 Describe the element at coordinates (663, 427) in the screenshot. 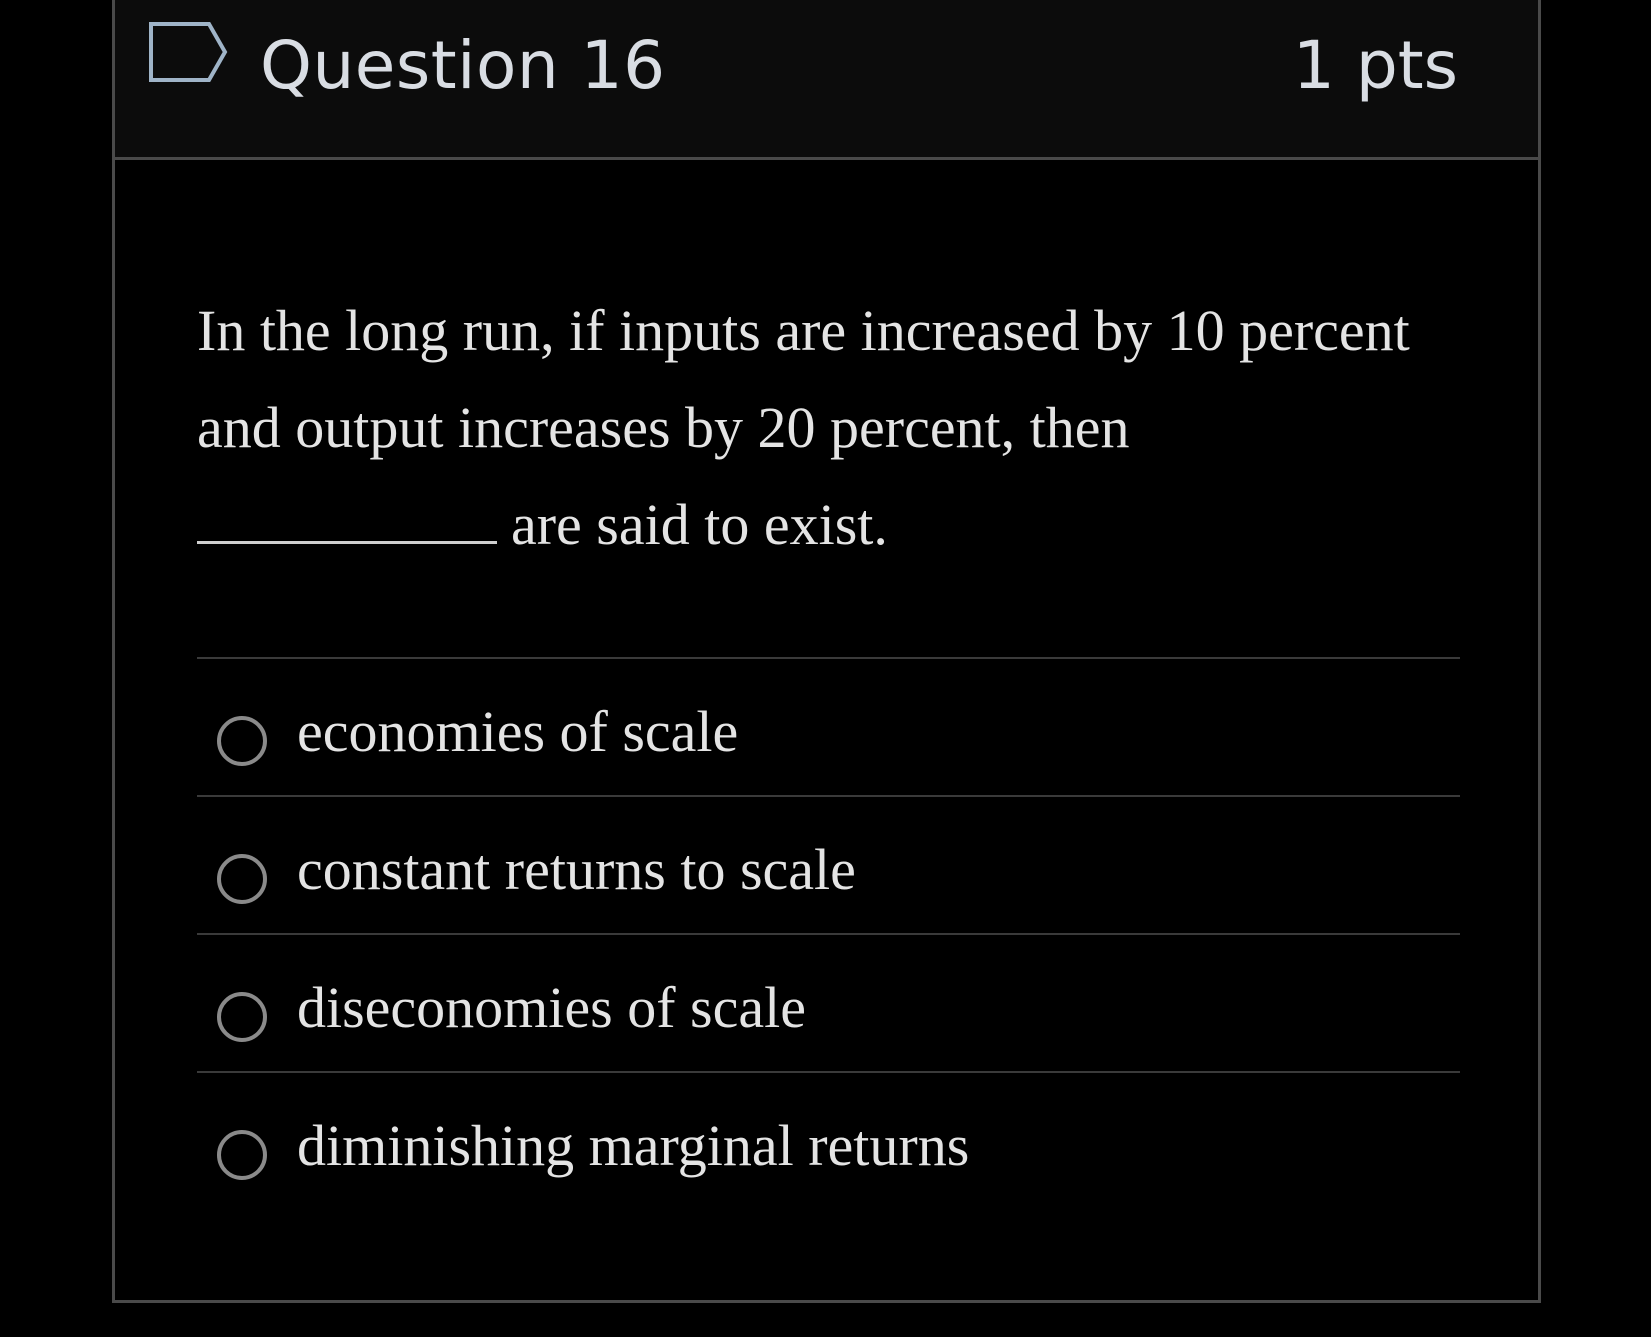

I see `question-text-line: and output increases by 20 percent, then` at that location.